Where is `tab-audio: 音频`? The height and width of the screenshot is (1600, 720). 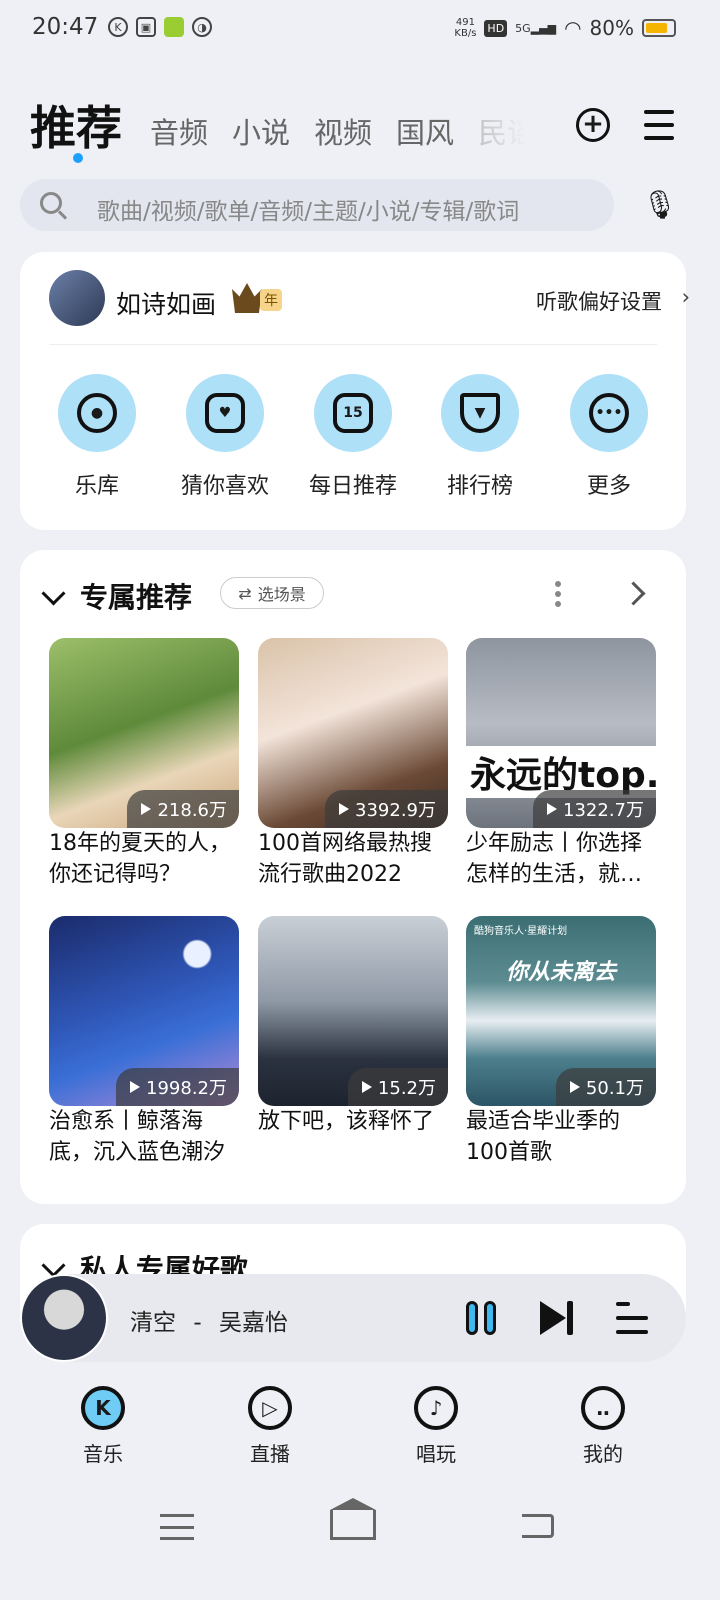
tab-audio: 音频 is located at coordinates (179, 131).